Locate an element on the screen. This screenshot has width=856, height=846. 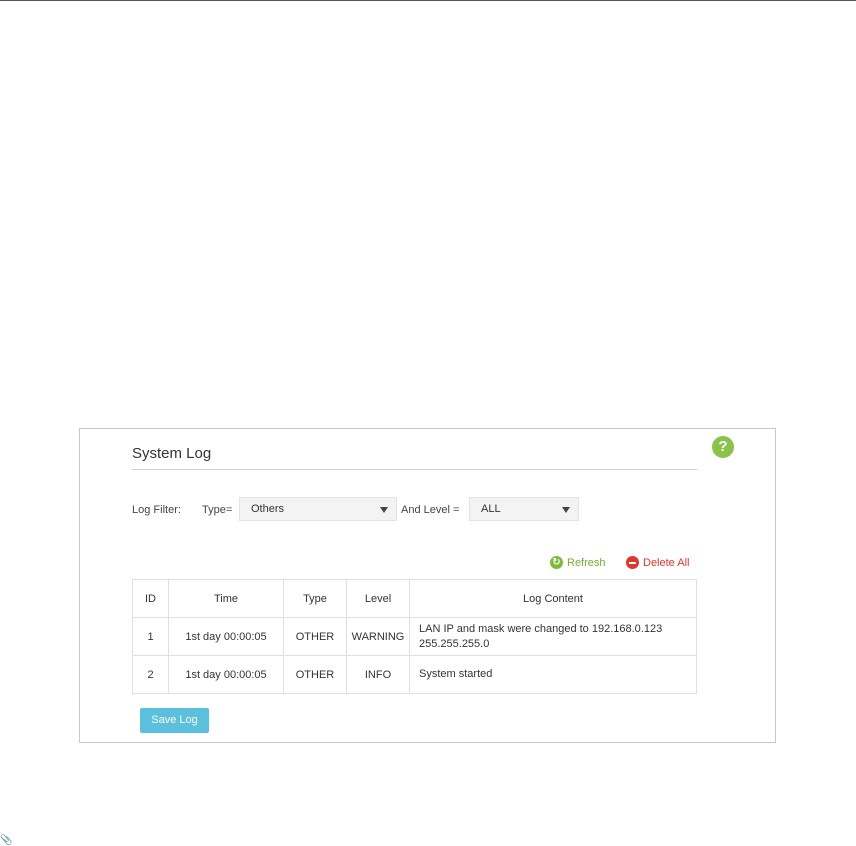
level-select: ALL is located at coordinates (524, 509).